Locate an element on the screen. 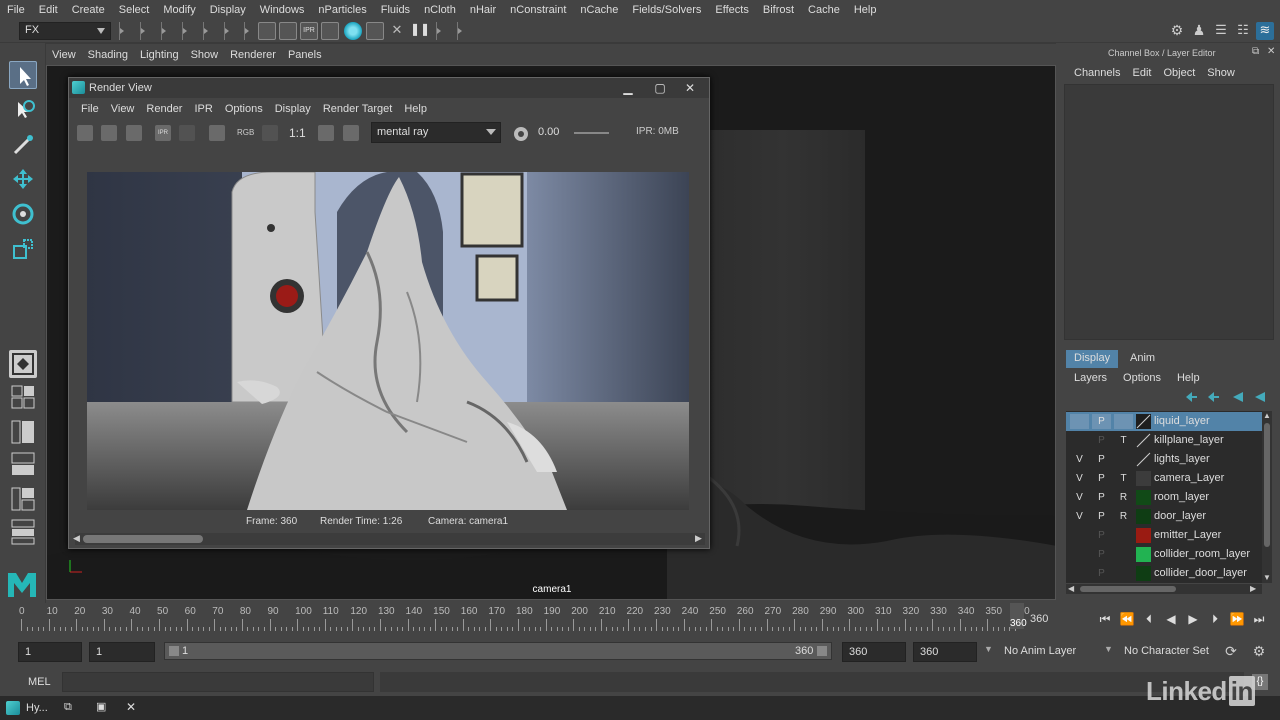  range-slider: 1 360 is located at coordinates (498, 651).